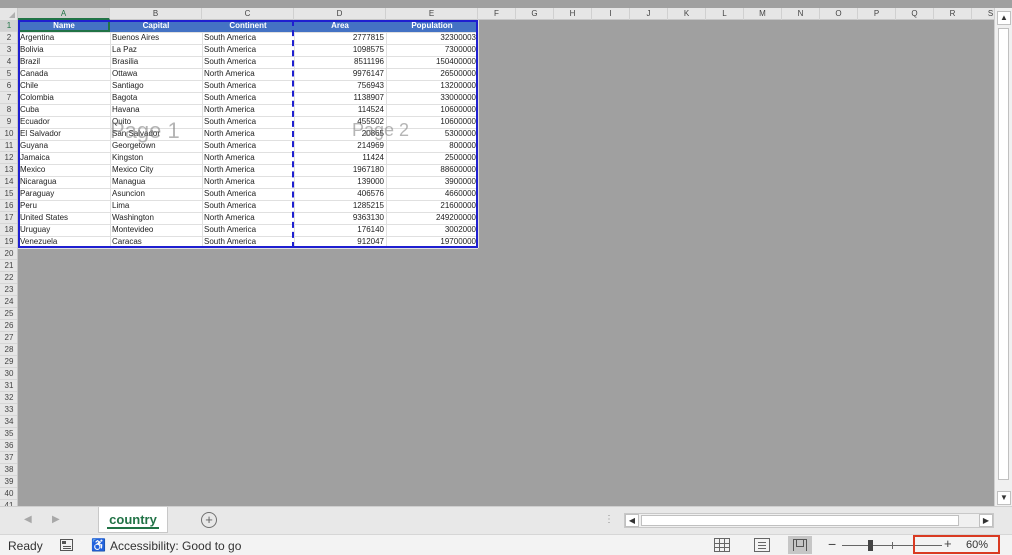 The height and width of the screenshot is (555, 1012). Describe the element at coordinates (432, 146) in the screenshot. I see `table-cell: 800000` at that location.